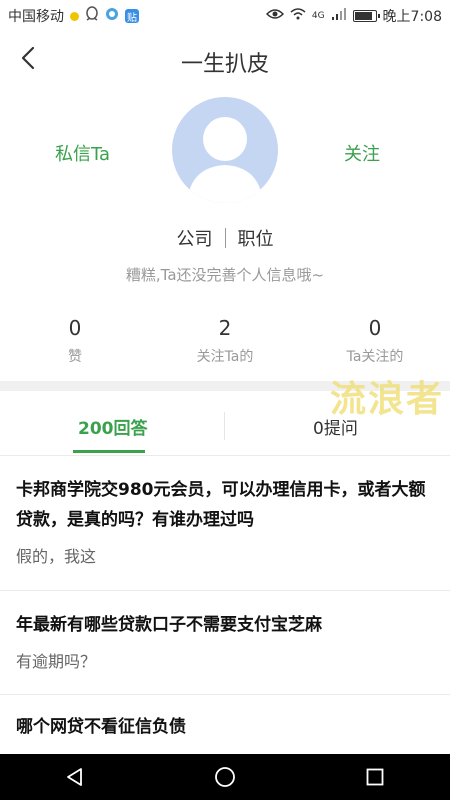 The image size is (450, 800). Describe the element at coordinates (225, 341) in the screenshot. I see `stat-followers: 2 关注Ta的` at that location.